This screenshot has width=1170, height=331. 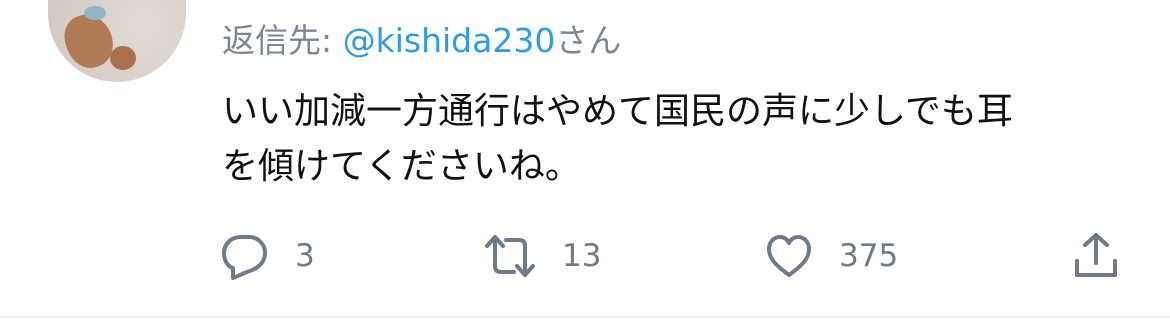 I want to click on reply-icon, so click(x=245, y=256).